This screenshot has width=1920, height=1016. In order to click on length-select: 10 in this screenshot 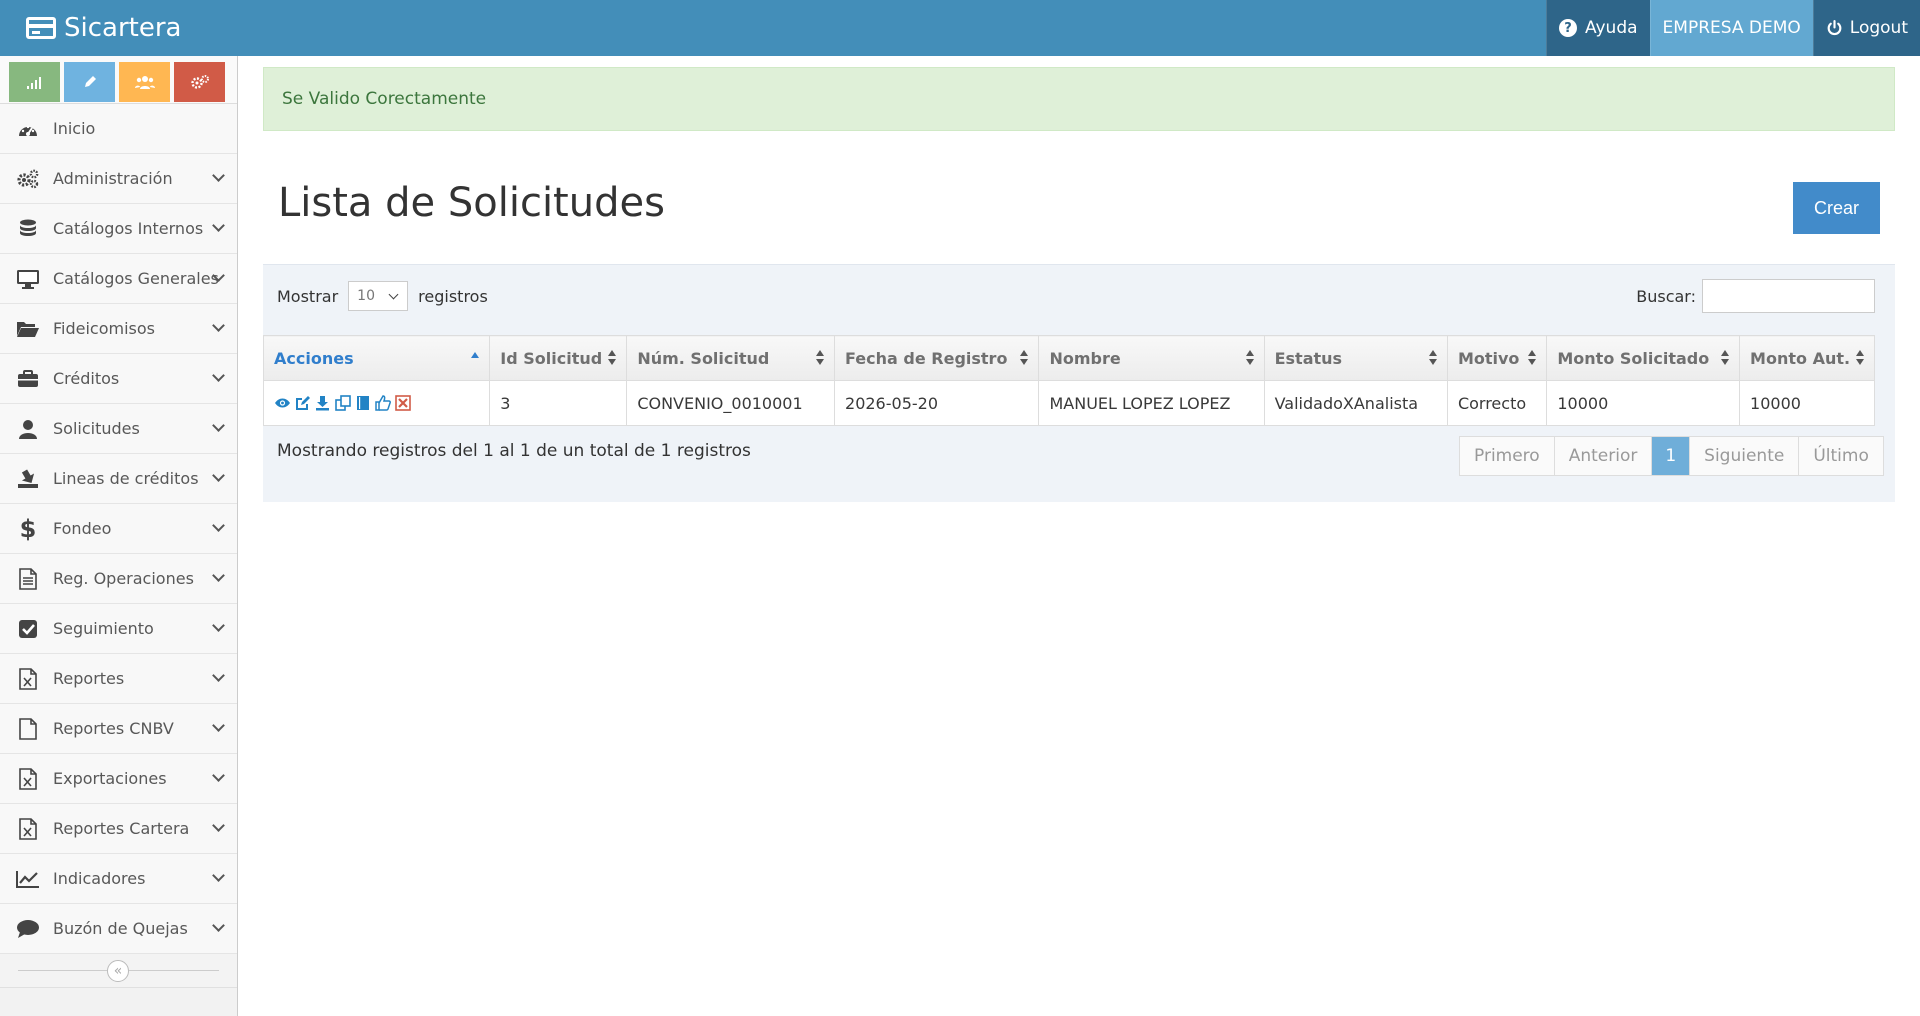, I will do `click(378, 296)`.